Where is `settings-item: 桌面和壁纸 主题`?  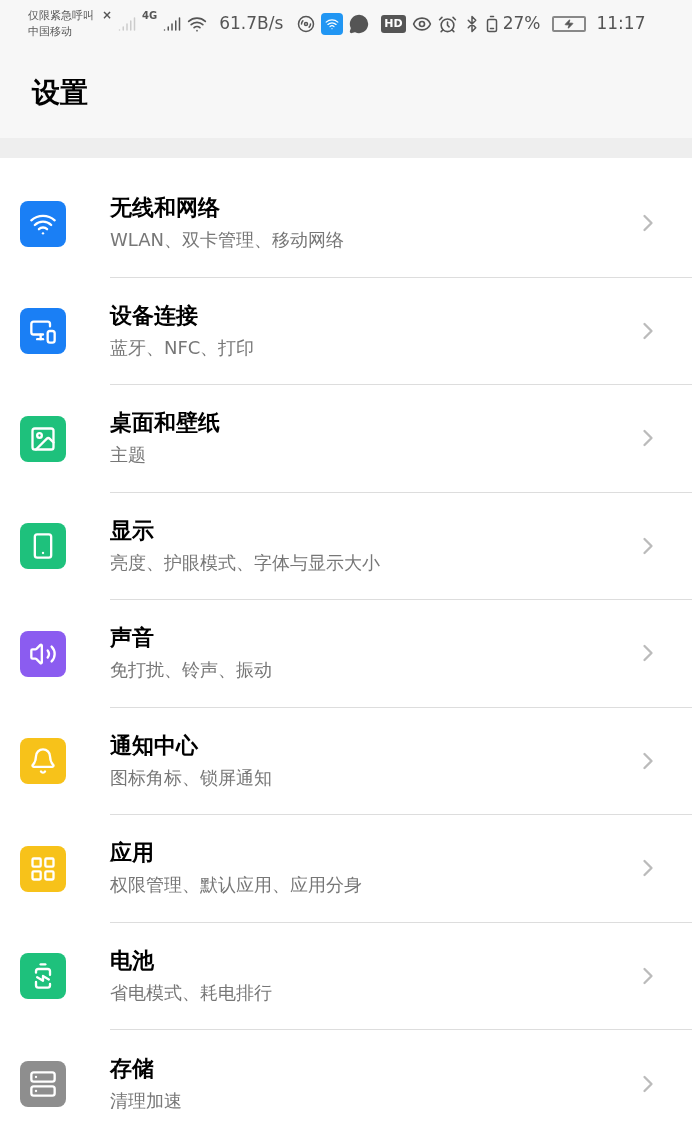 settings-item: 桌面和壁纸 主题 is located at coordinates (346, 439).